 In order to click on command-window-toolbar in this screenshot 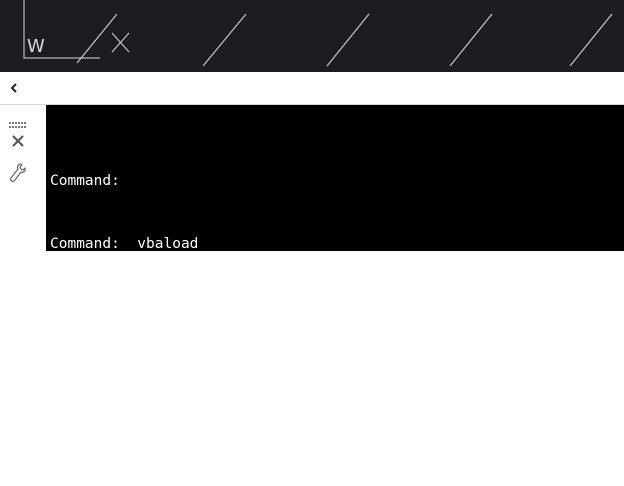, I will do `click(23, 181)`.